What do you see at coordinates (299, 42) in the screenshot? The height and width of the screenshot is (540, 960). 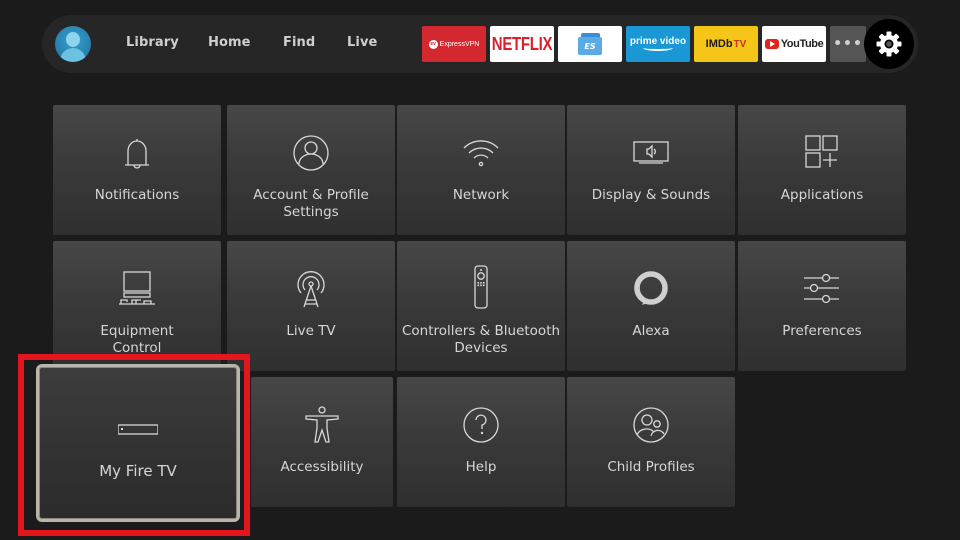 I see `nav-find: Find` at bounding box center [299, 42].